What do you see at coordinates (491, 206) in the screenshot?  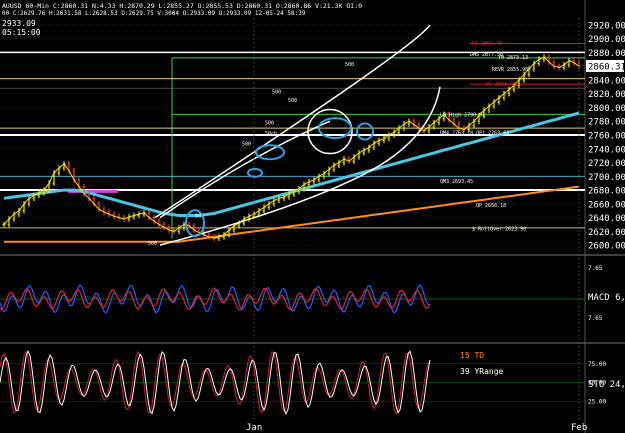 I see `level-annotation: QP 2658.18` at bounding box center [491, 206].